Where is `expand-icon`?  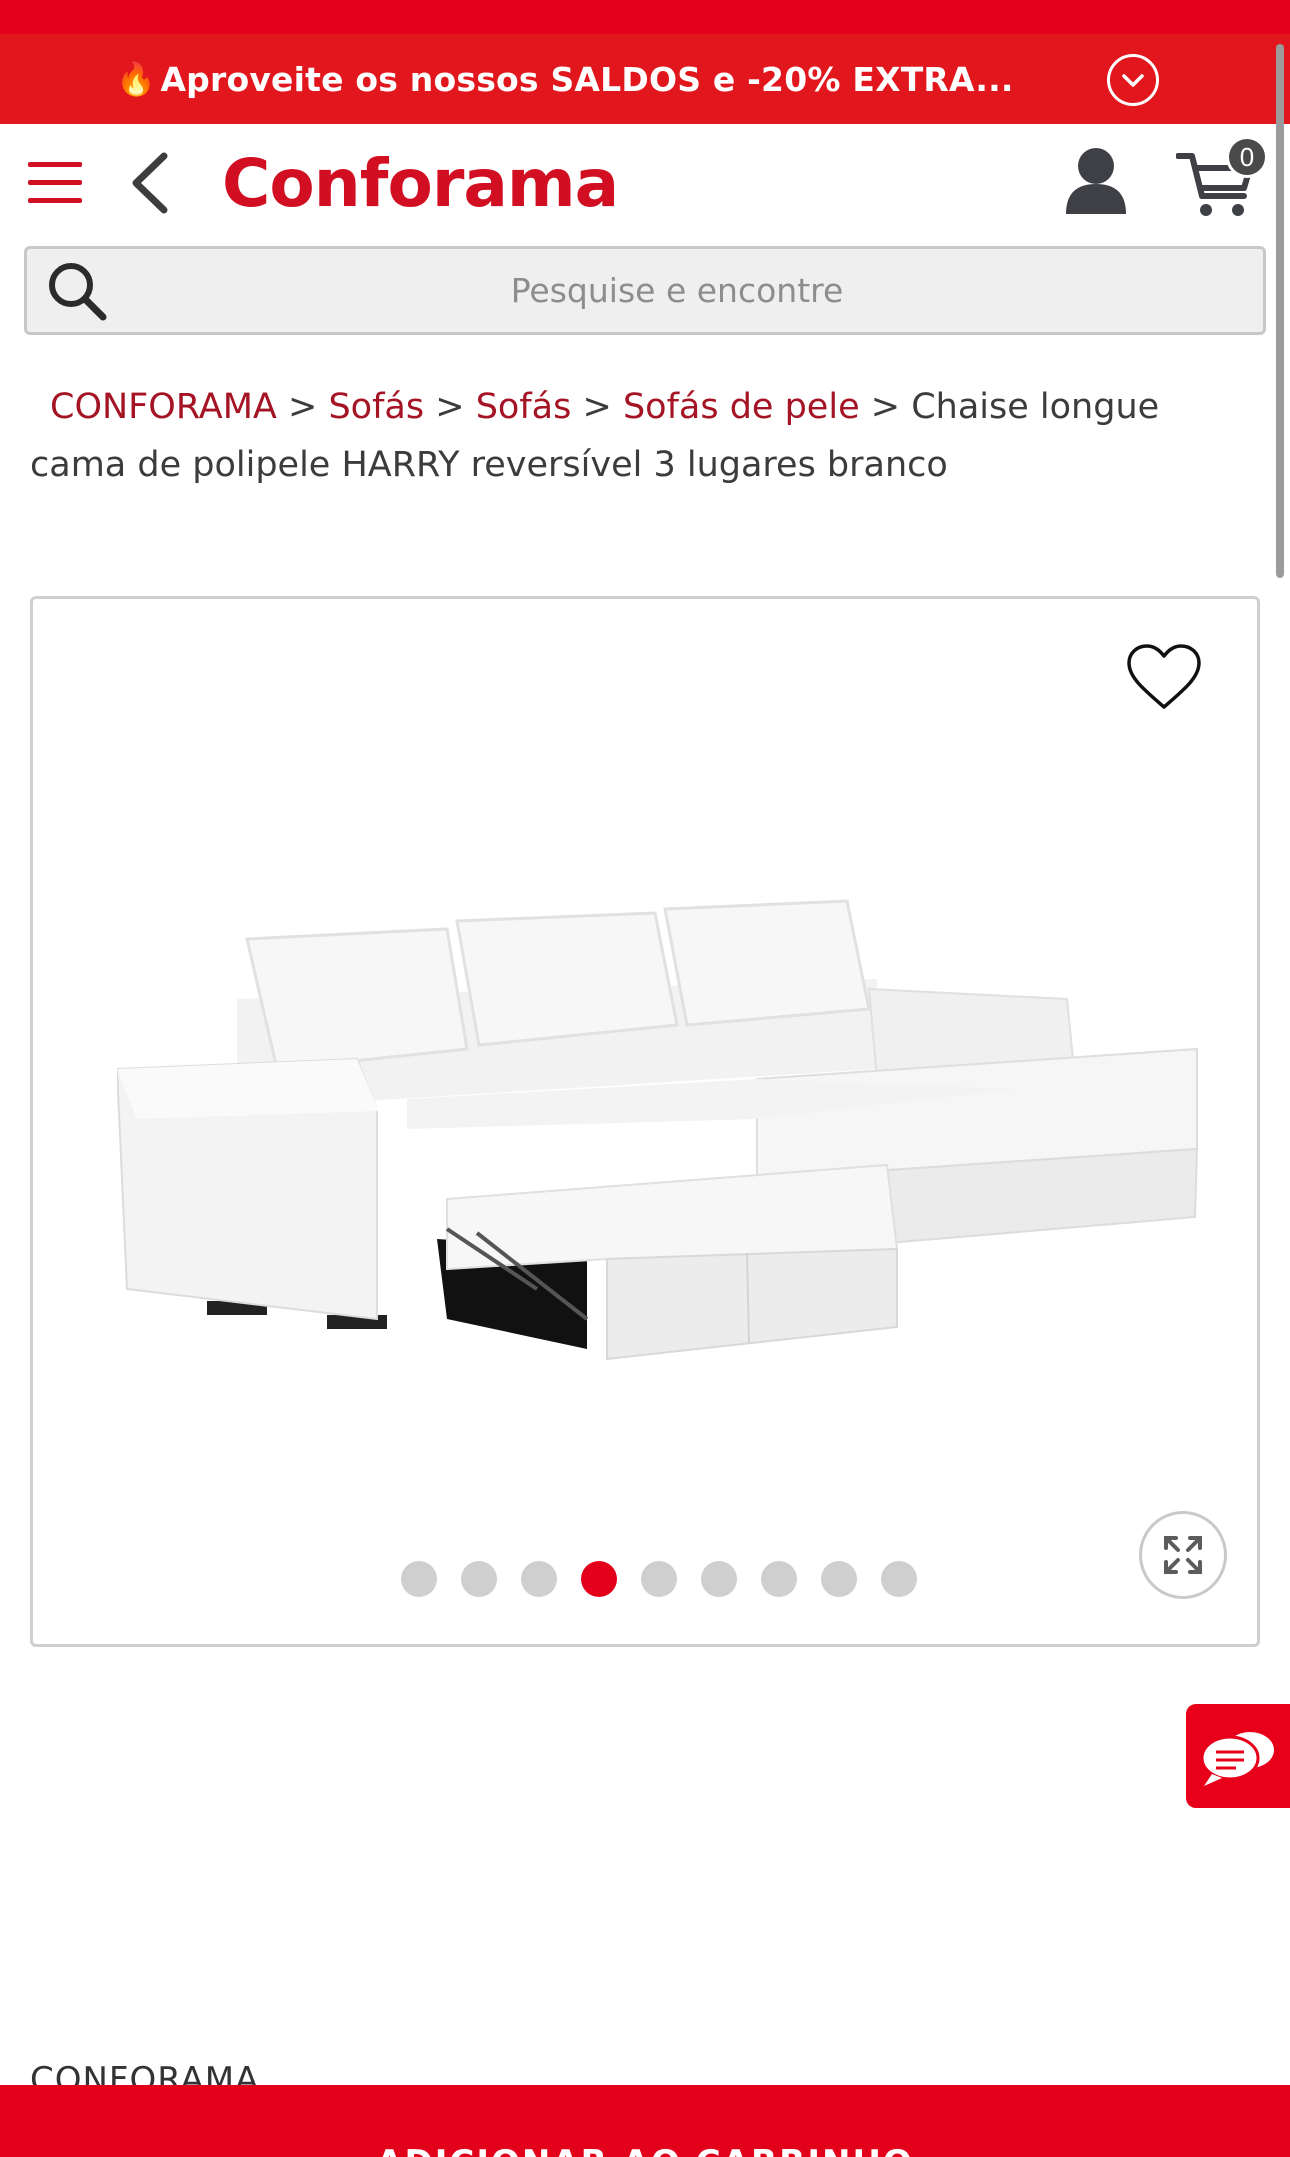 expand-icon is located at coordinates (1183, 1555).